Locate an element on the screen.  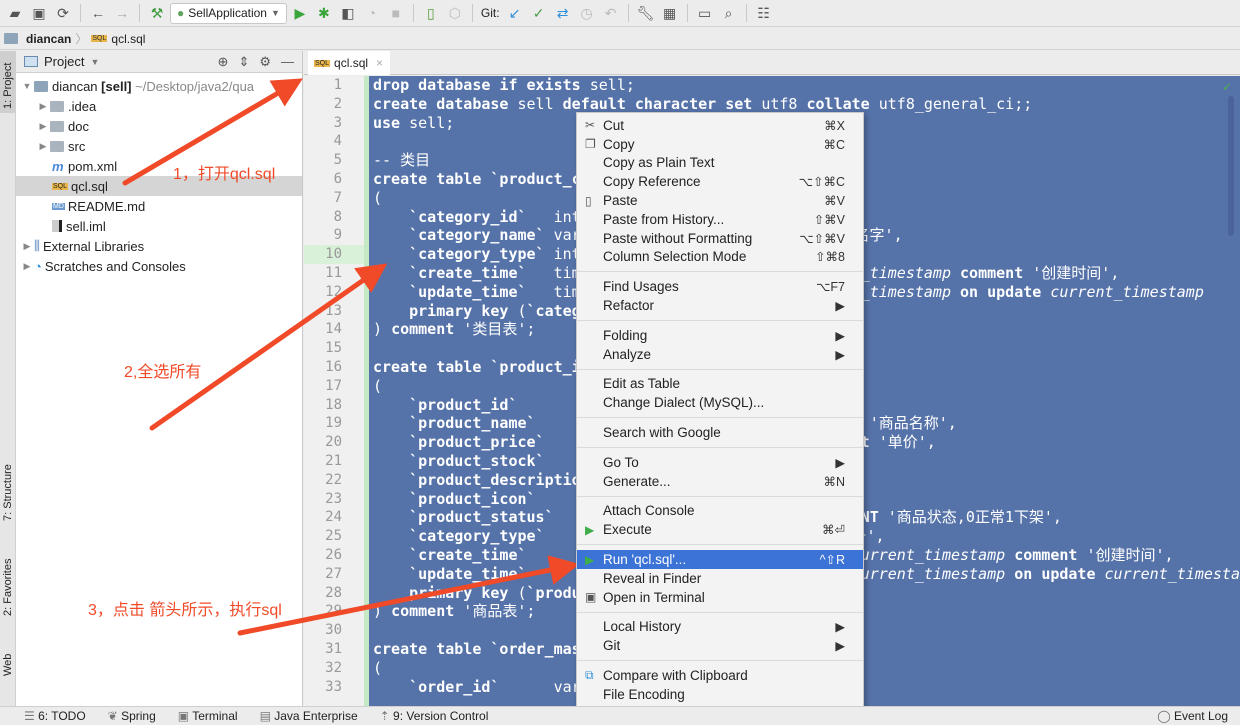
stop-icon: ■ is located at coordinates (396, 13).